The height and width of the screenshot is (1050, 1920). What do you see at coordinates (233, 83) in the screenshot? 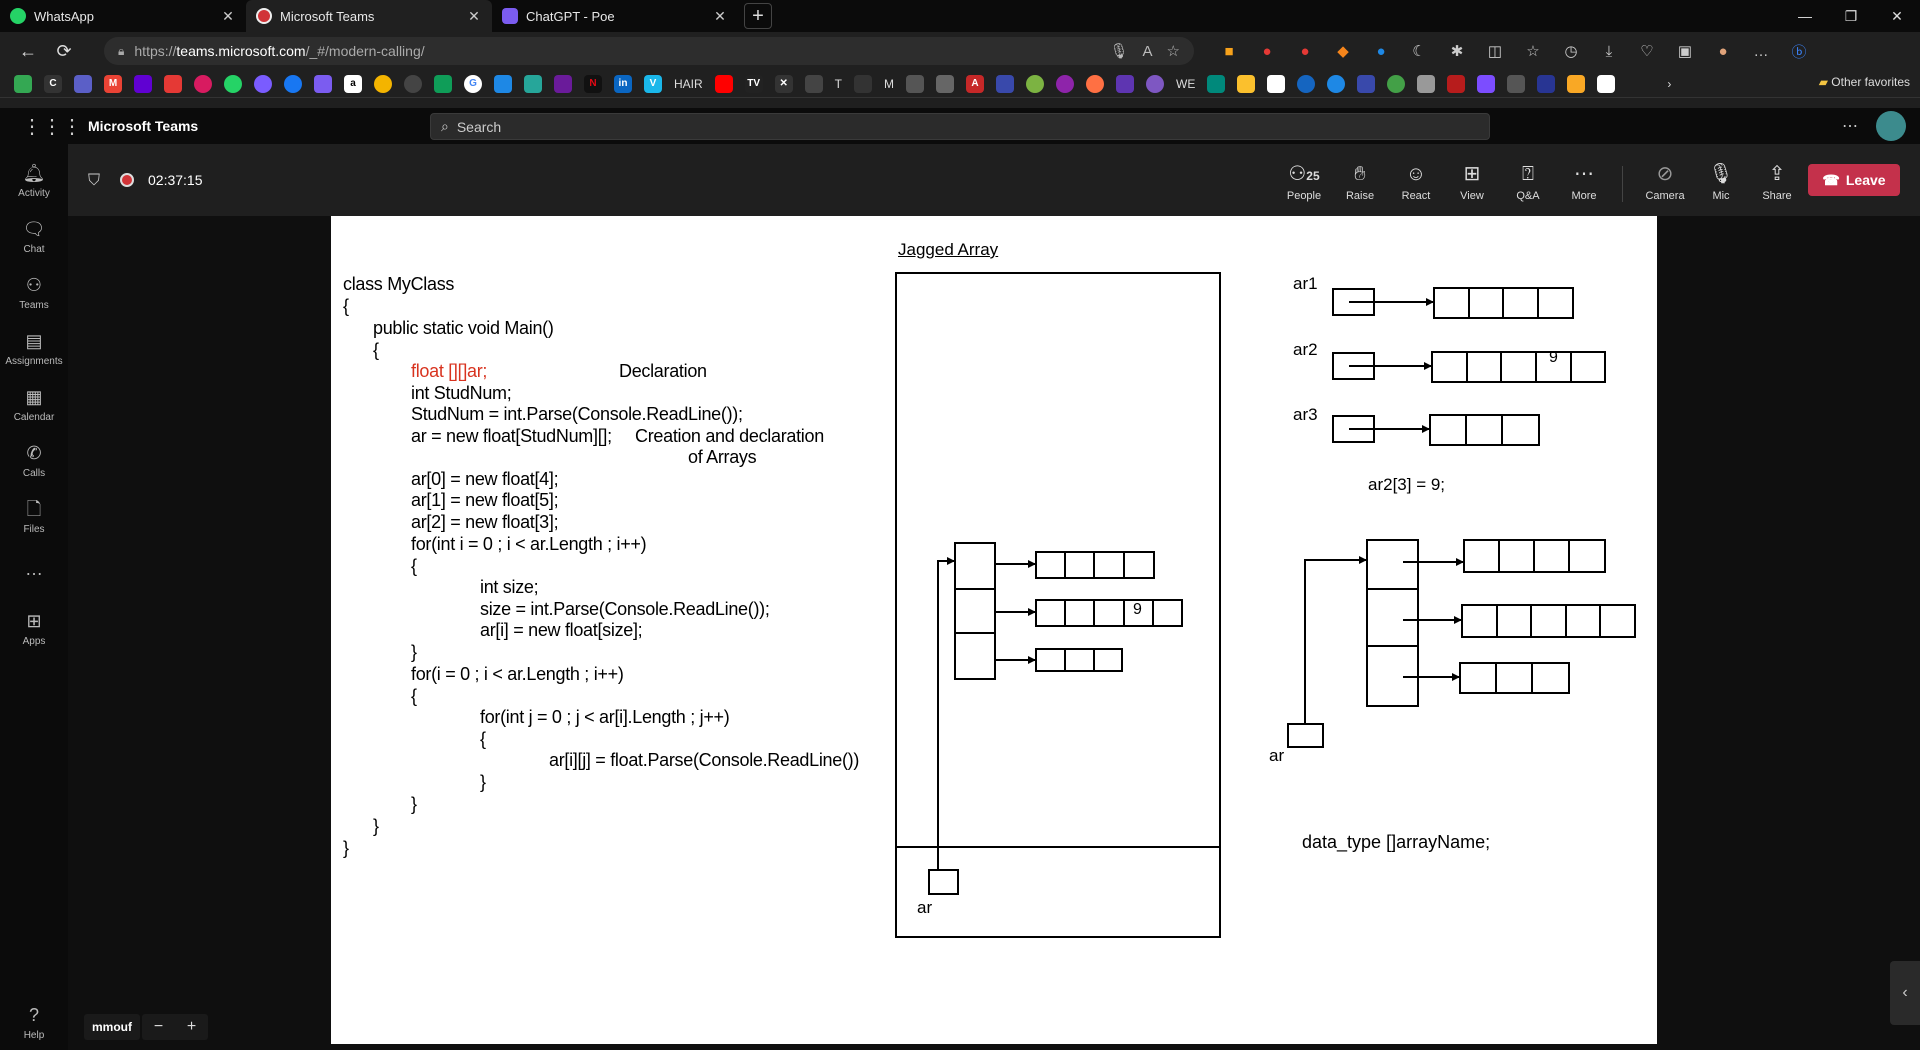
I see `whatsapp-icon` at bounding box center [233, 83].